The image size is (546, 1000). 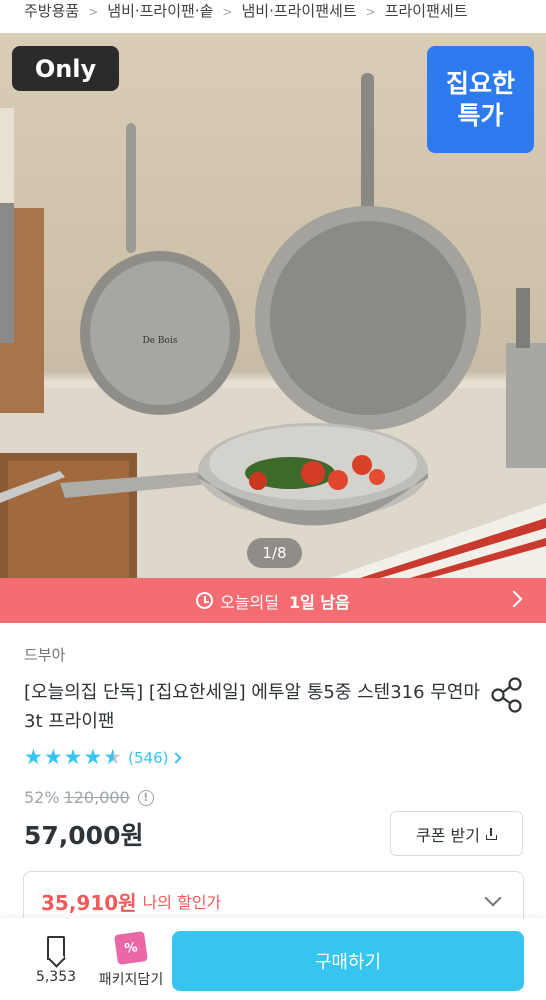 I want to click on deal-label: 오늘의딜, so click(x=249, y=602).